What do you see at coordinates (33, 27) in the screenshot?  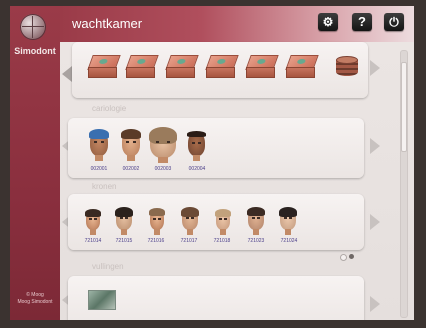 I see `simodont-globe-icon` at bounding box center [33, 27].